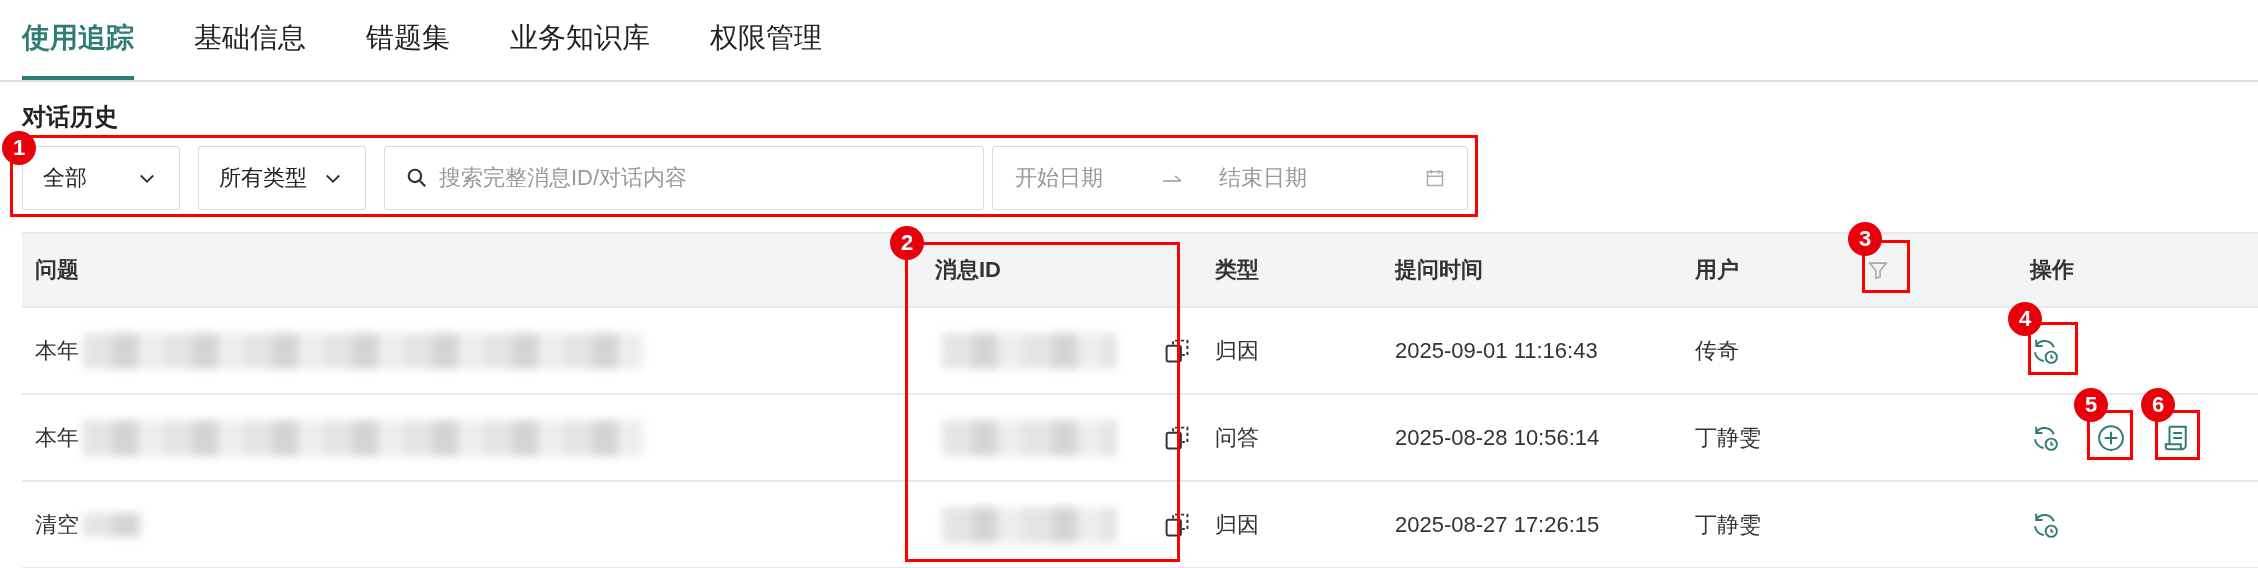  I want to click on tab: 业务知识库, so click(580, 40).